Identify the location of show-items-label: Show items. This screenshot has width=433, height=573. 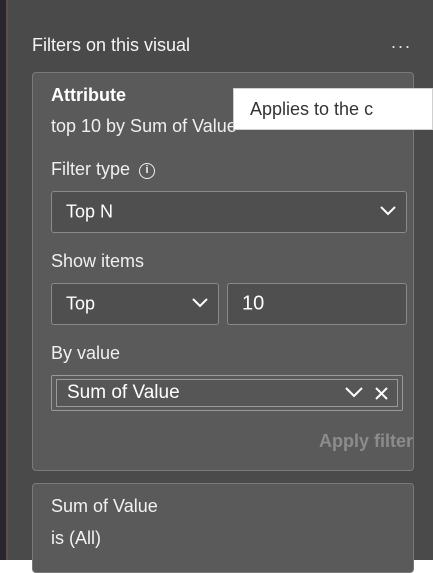
(98, 261).